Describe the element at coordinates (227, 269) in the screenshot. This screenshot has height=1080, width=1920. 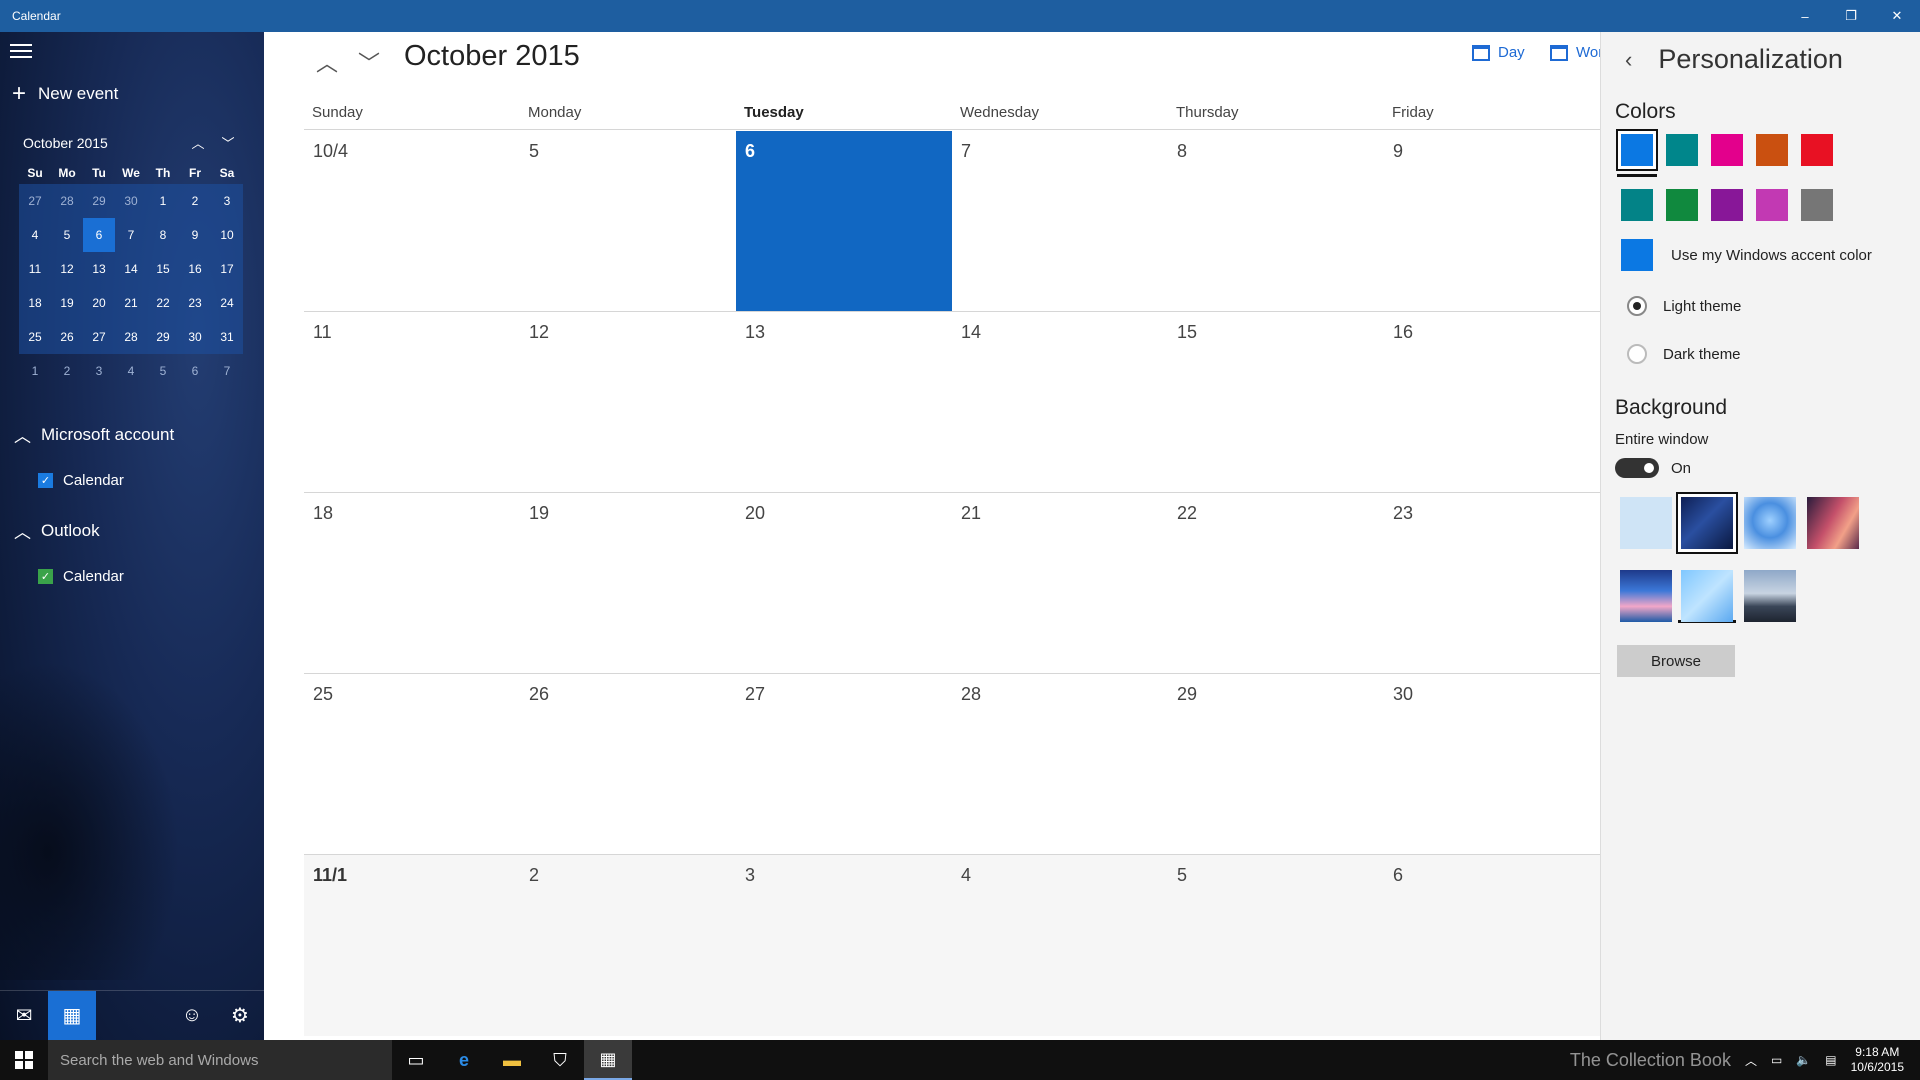
I see `mini-day: 17` at that location.